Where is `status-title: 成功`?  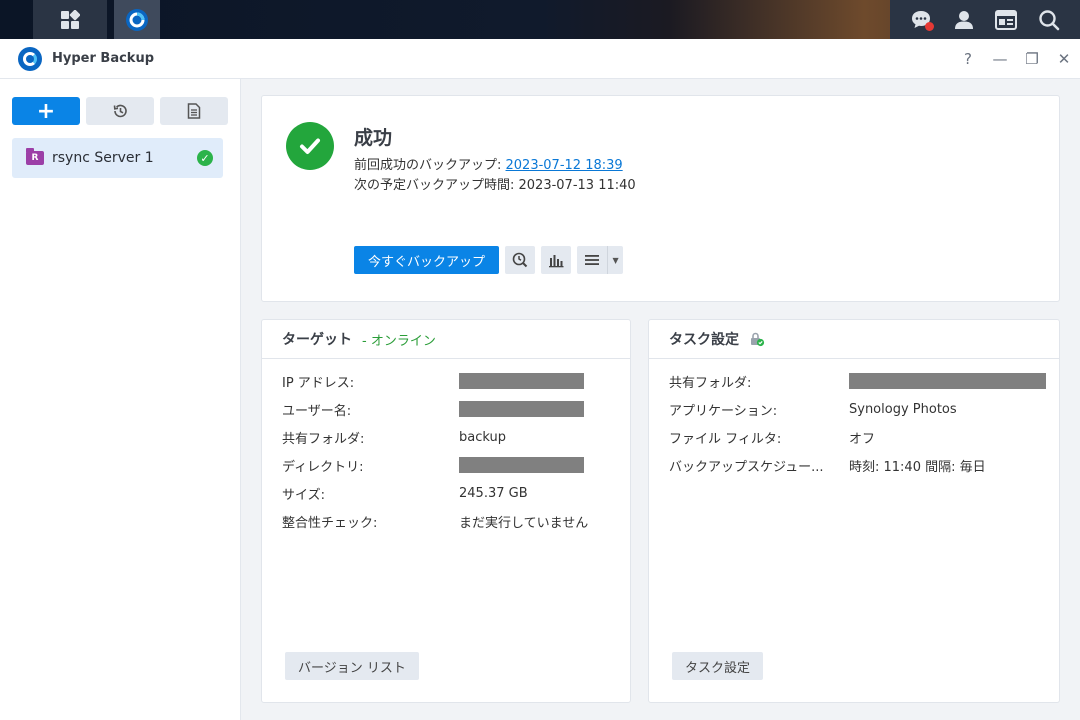 status-title: 成功 is located at coordinates (373, 138).